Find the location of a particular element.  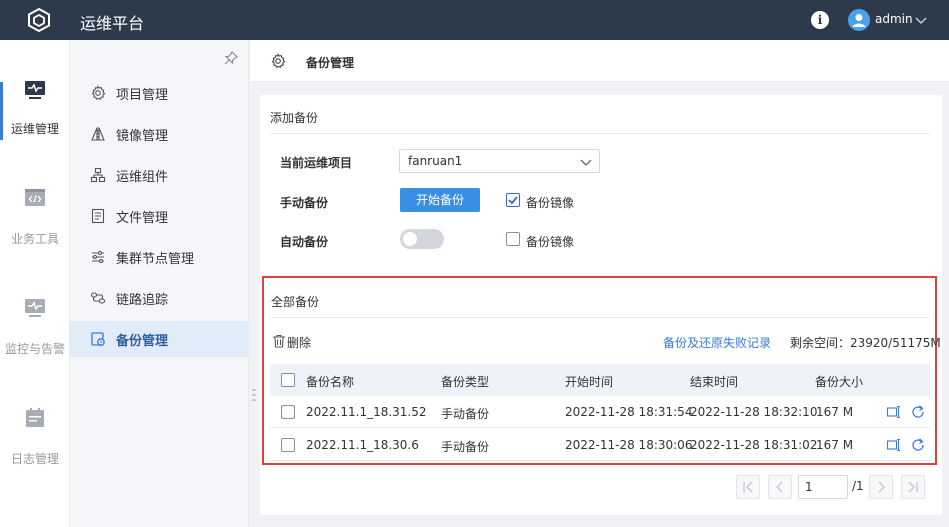

menu-item-label: 文件管理 is located at coordinates (142, 218).